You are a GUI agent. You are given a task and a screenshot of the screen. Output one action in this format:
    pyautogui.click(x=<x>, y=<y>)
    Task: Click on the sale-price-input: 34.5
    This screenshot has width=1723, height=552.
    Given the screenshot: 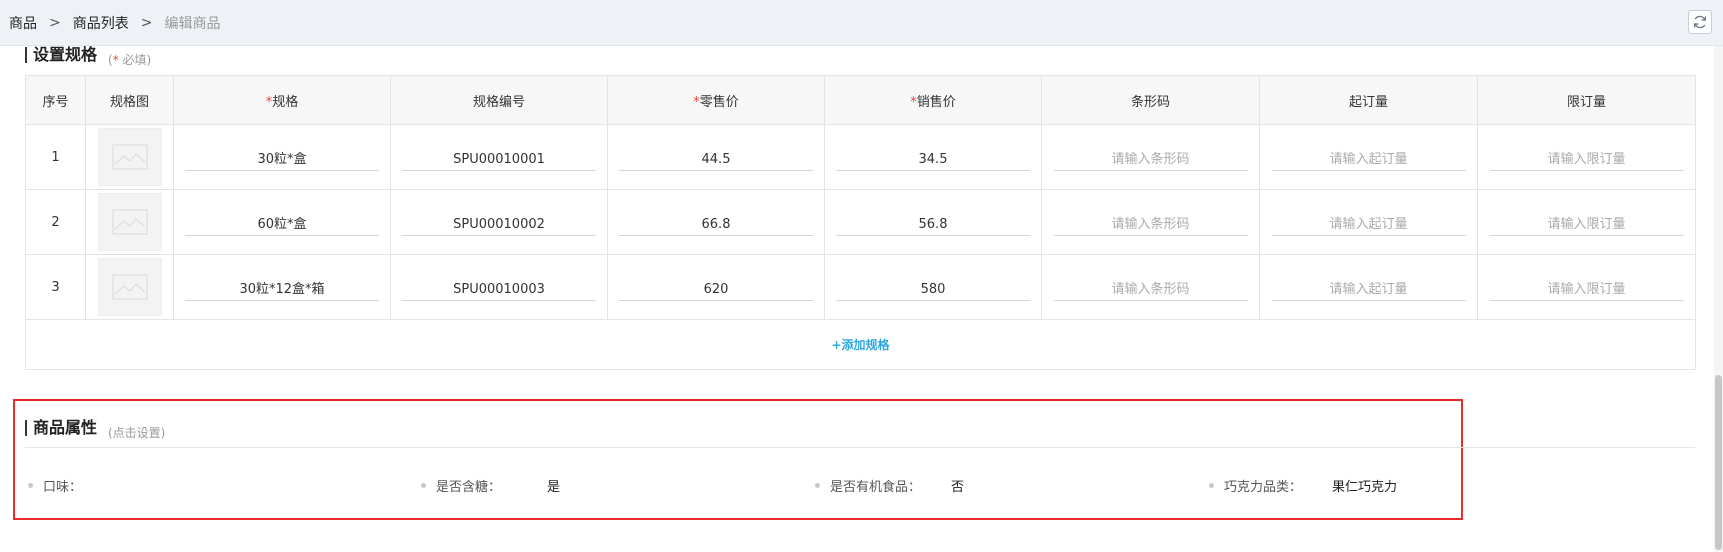 What is the action you would take?
    pyautogui.click(x=933, y=160)
    